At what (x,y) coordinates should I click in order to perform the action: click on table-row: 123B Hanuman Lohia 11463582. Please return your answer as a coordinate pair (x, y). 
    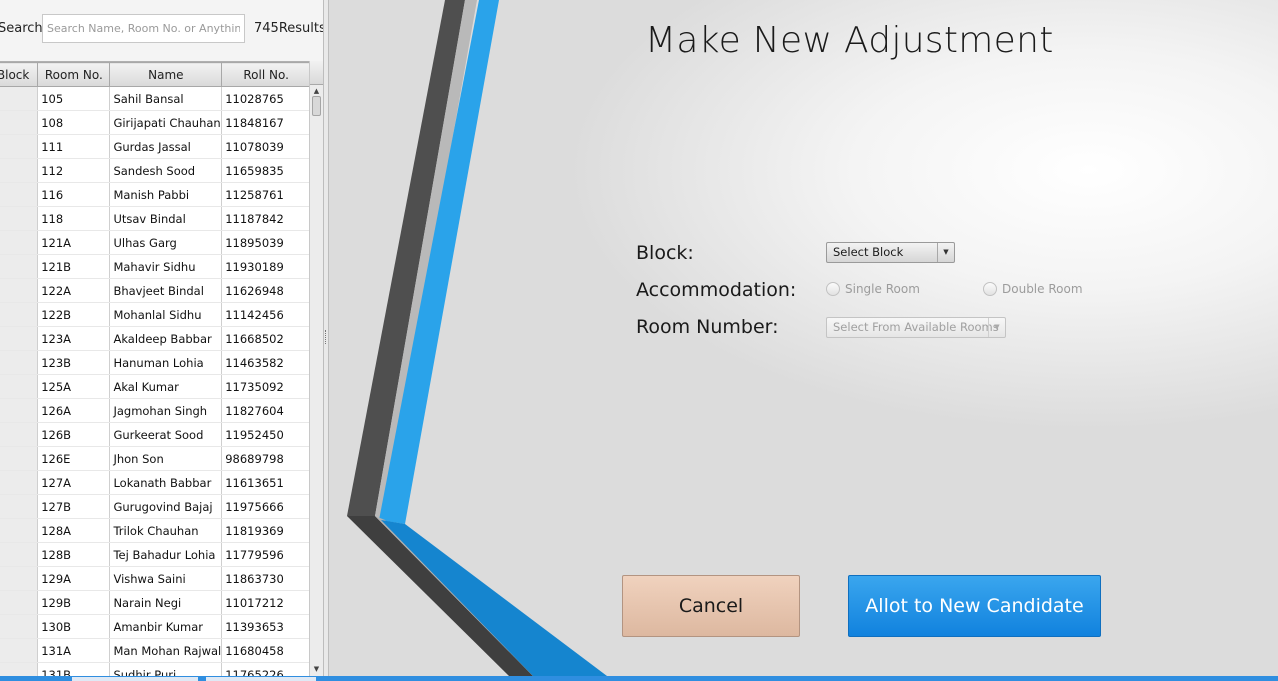
    Looking at the image, I should click on (155, 362).